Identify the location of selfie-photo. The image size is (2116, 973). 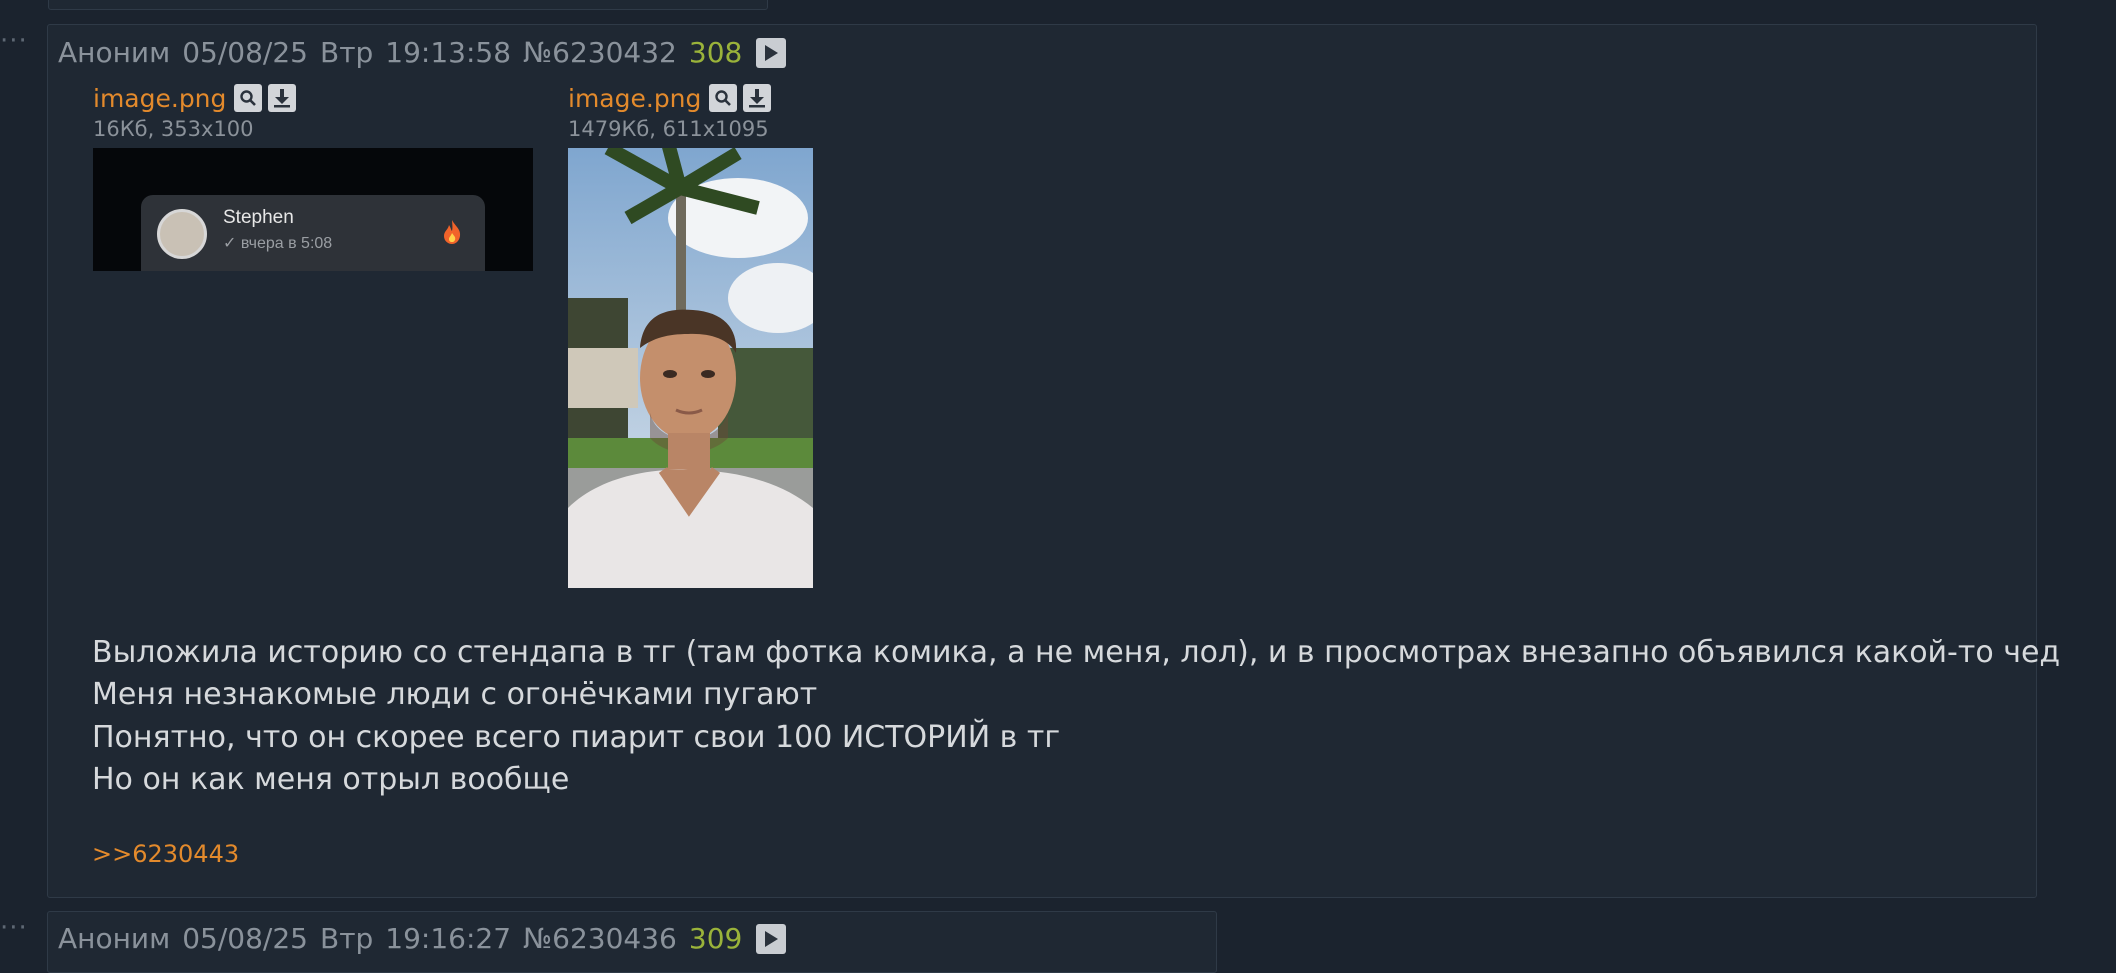
(690, 368).